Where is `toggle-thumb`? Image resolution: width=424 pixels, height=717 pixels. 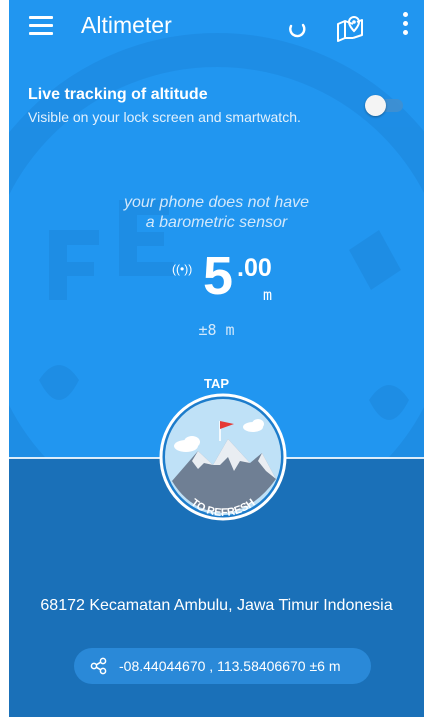
toggle-thumb is located at coordinates (375, 105).